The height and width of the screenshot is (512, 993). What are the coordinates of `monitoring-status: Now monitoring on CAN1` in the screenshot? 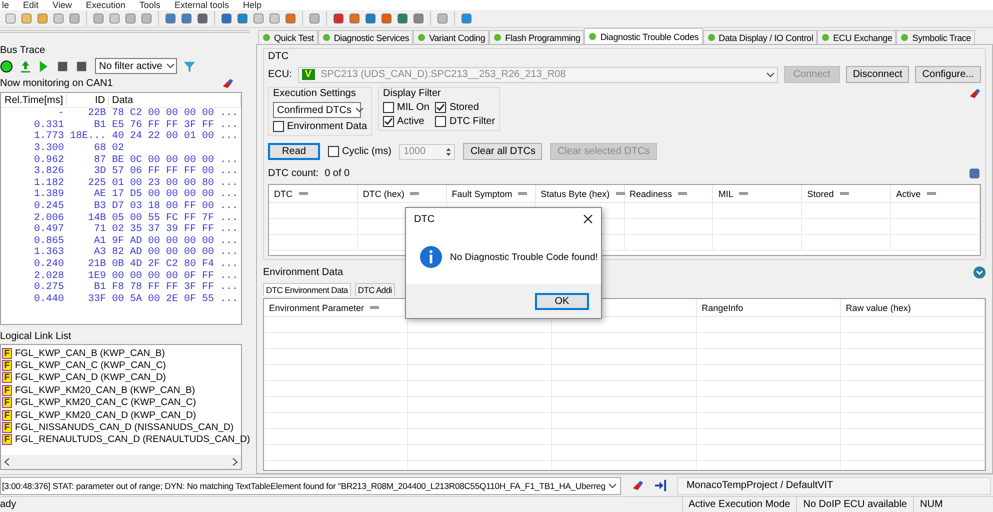 It's located at (56, 83).